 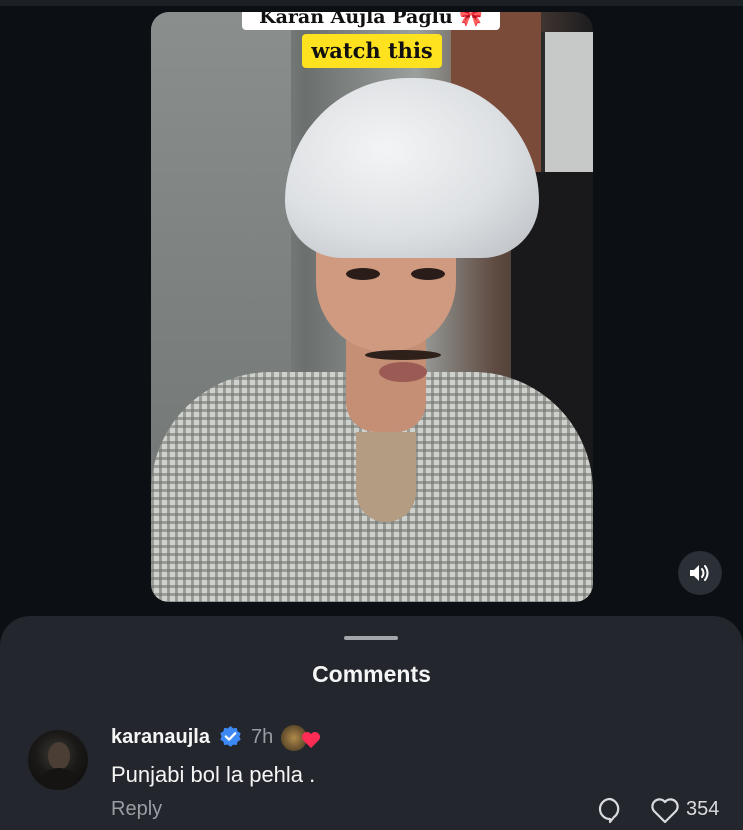 I want to click on video-person-mustache, so click(x=403, y=355).